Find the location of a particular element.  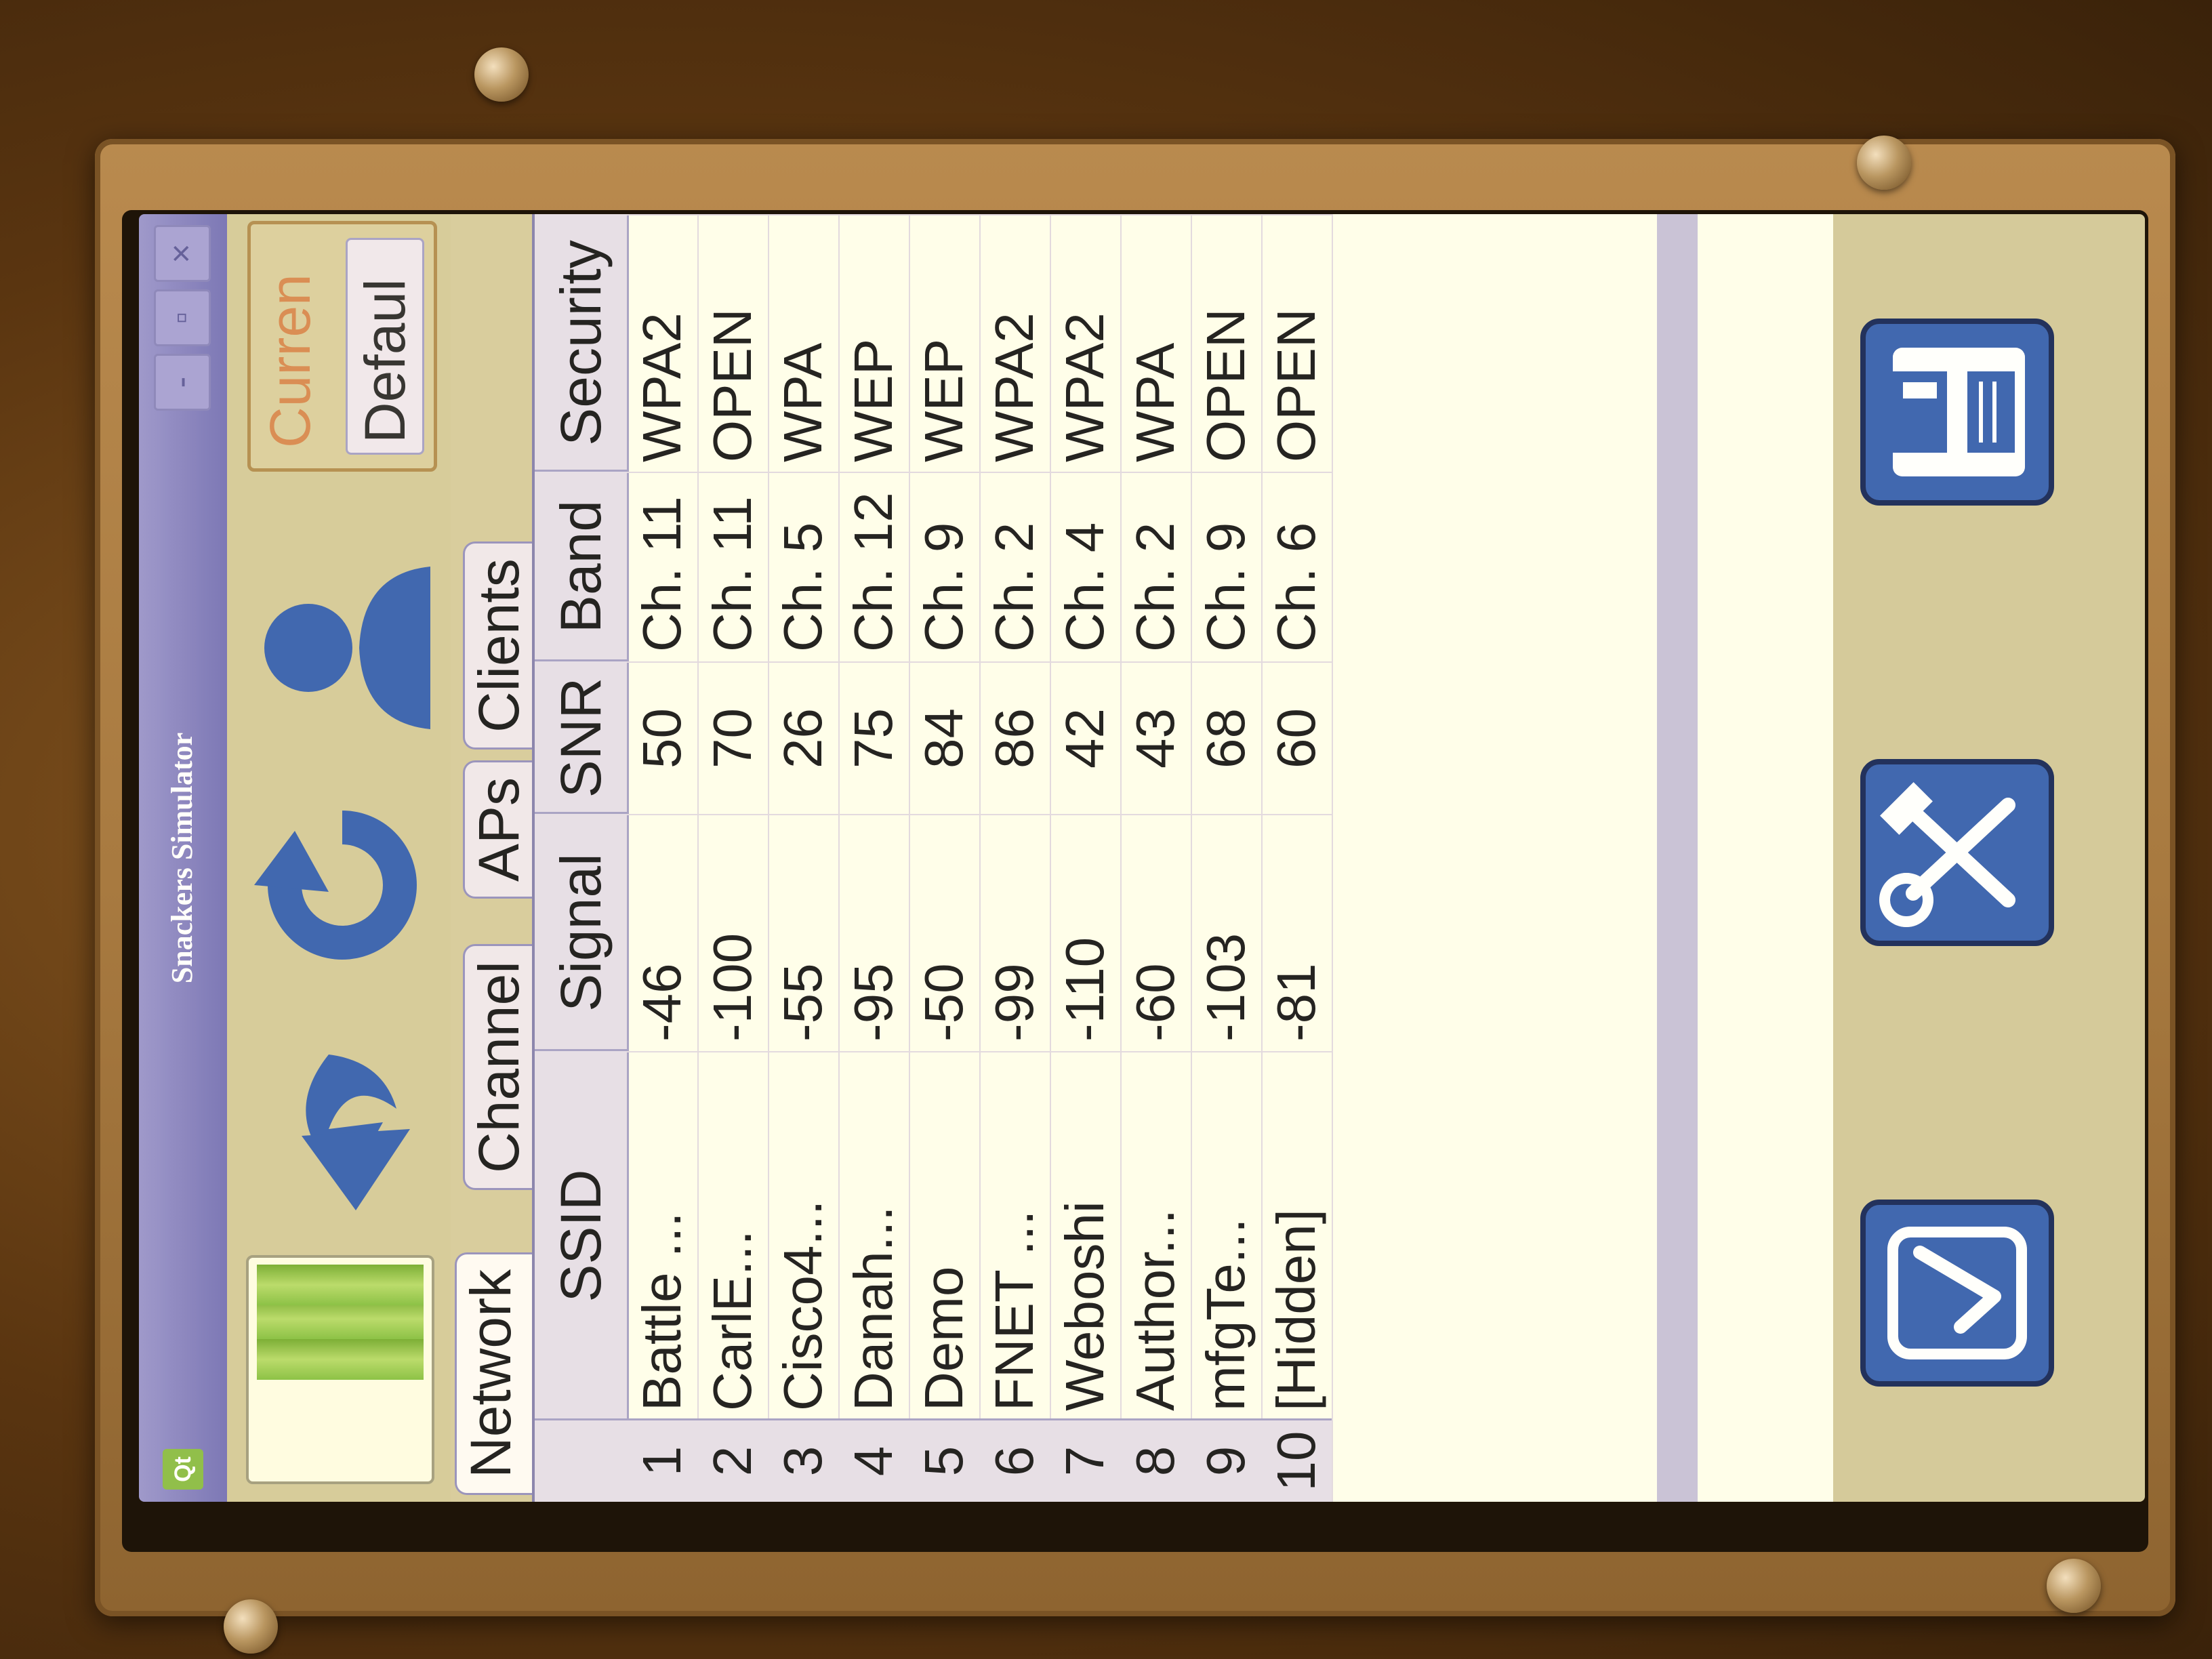

tab-clients: Clients is located at coordinates (498, 645).